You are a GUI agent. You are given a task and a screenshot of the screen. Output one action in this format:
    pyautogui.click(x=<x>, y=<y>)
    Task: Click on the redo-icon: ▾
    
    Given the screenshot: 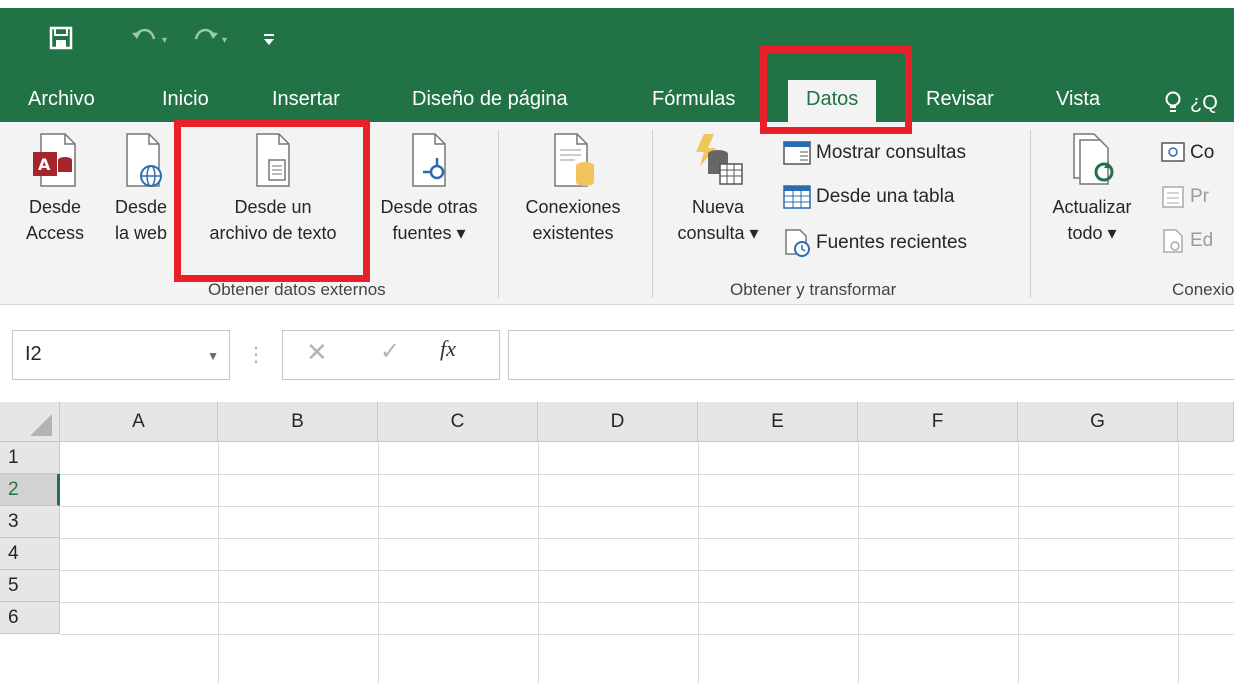 What is the action you would take?
    pyautogui.click(x=212, y=38)
    